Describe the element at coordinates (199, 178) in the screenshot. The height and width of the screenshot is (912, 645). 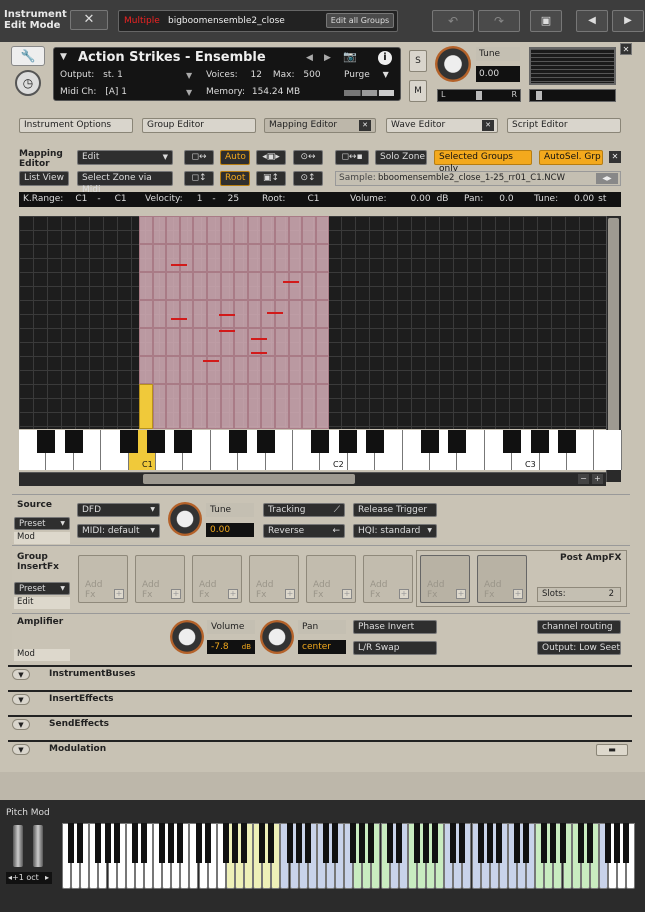
I see `zone-height-icon: ◻↕` at that location.